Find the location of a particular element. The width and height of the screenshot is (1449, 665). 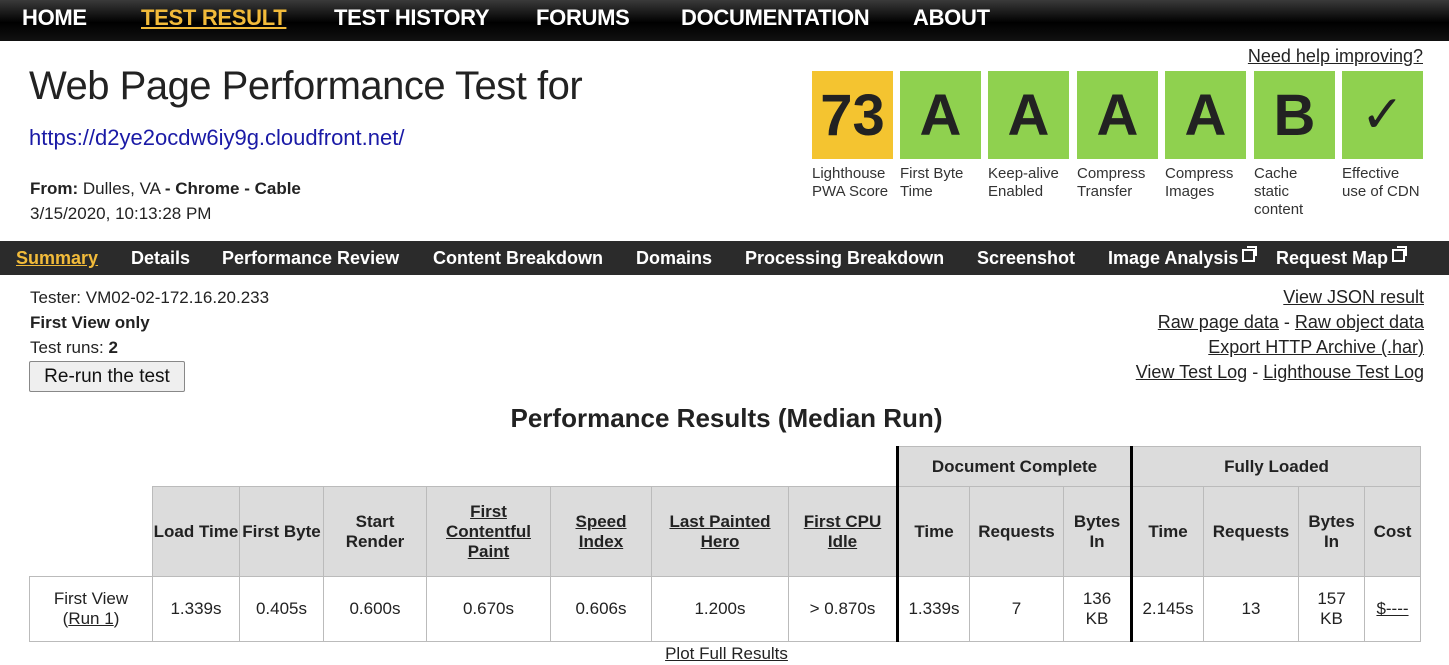

col-cpu-idle-link: First CPU Idle is located at coordinates (842, 531).